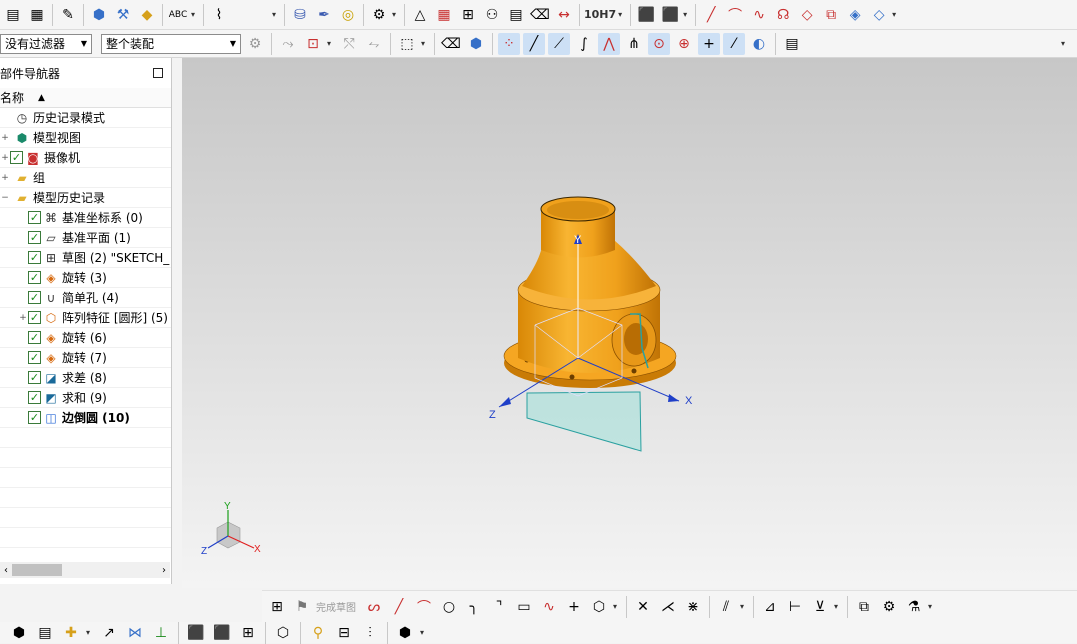 The image size is (1077, 644). Describe the element at coordinates (85, 278) in the screenshot. I see `navigator-item: ✓ ◈ 旋转 (3)` at that location.